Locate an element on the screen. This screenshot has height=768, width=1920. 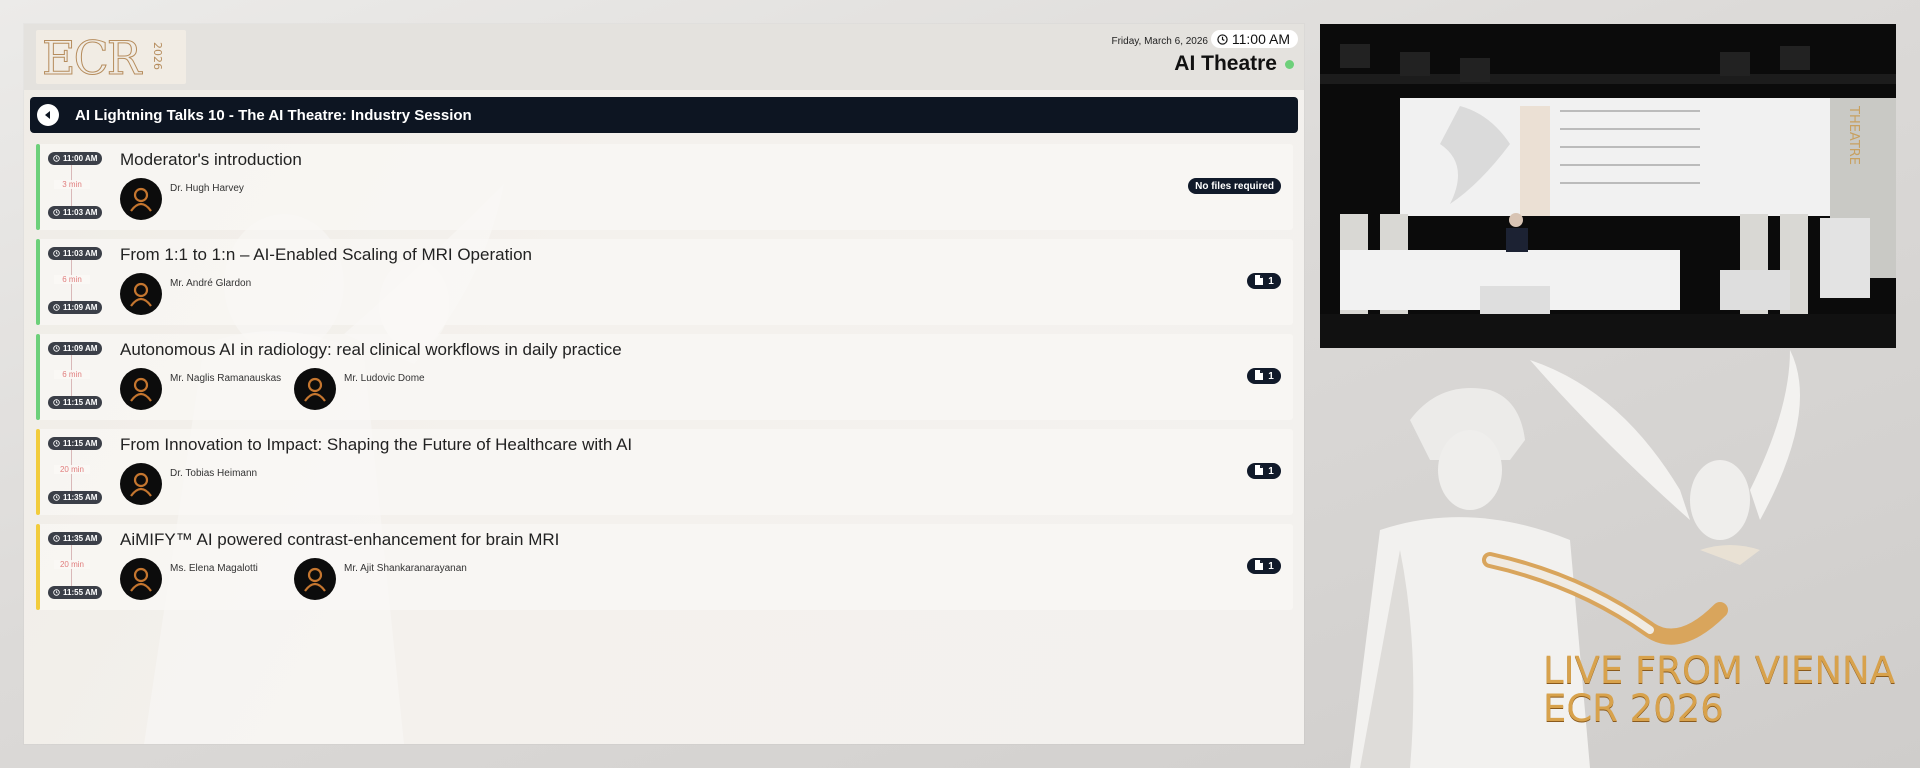
talk-end-time: 11:15 AM is located at coordinates (75, 402).